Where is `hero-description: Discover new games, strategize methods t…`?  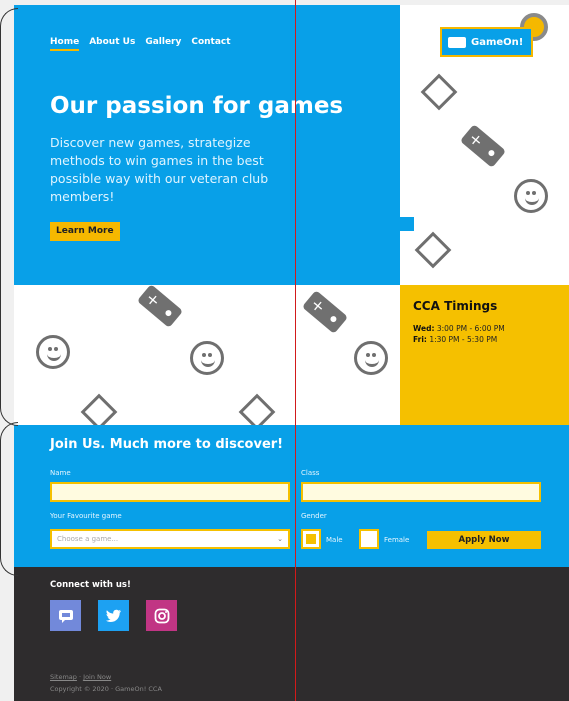 hero-description: Discover new games, strategize methods t… is located at coordinates (159, 169).